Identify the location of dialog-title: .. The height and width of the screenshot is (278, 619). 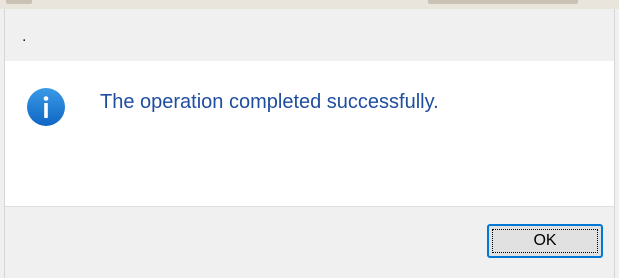
(24, 36).